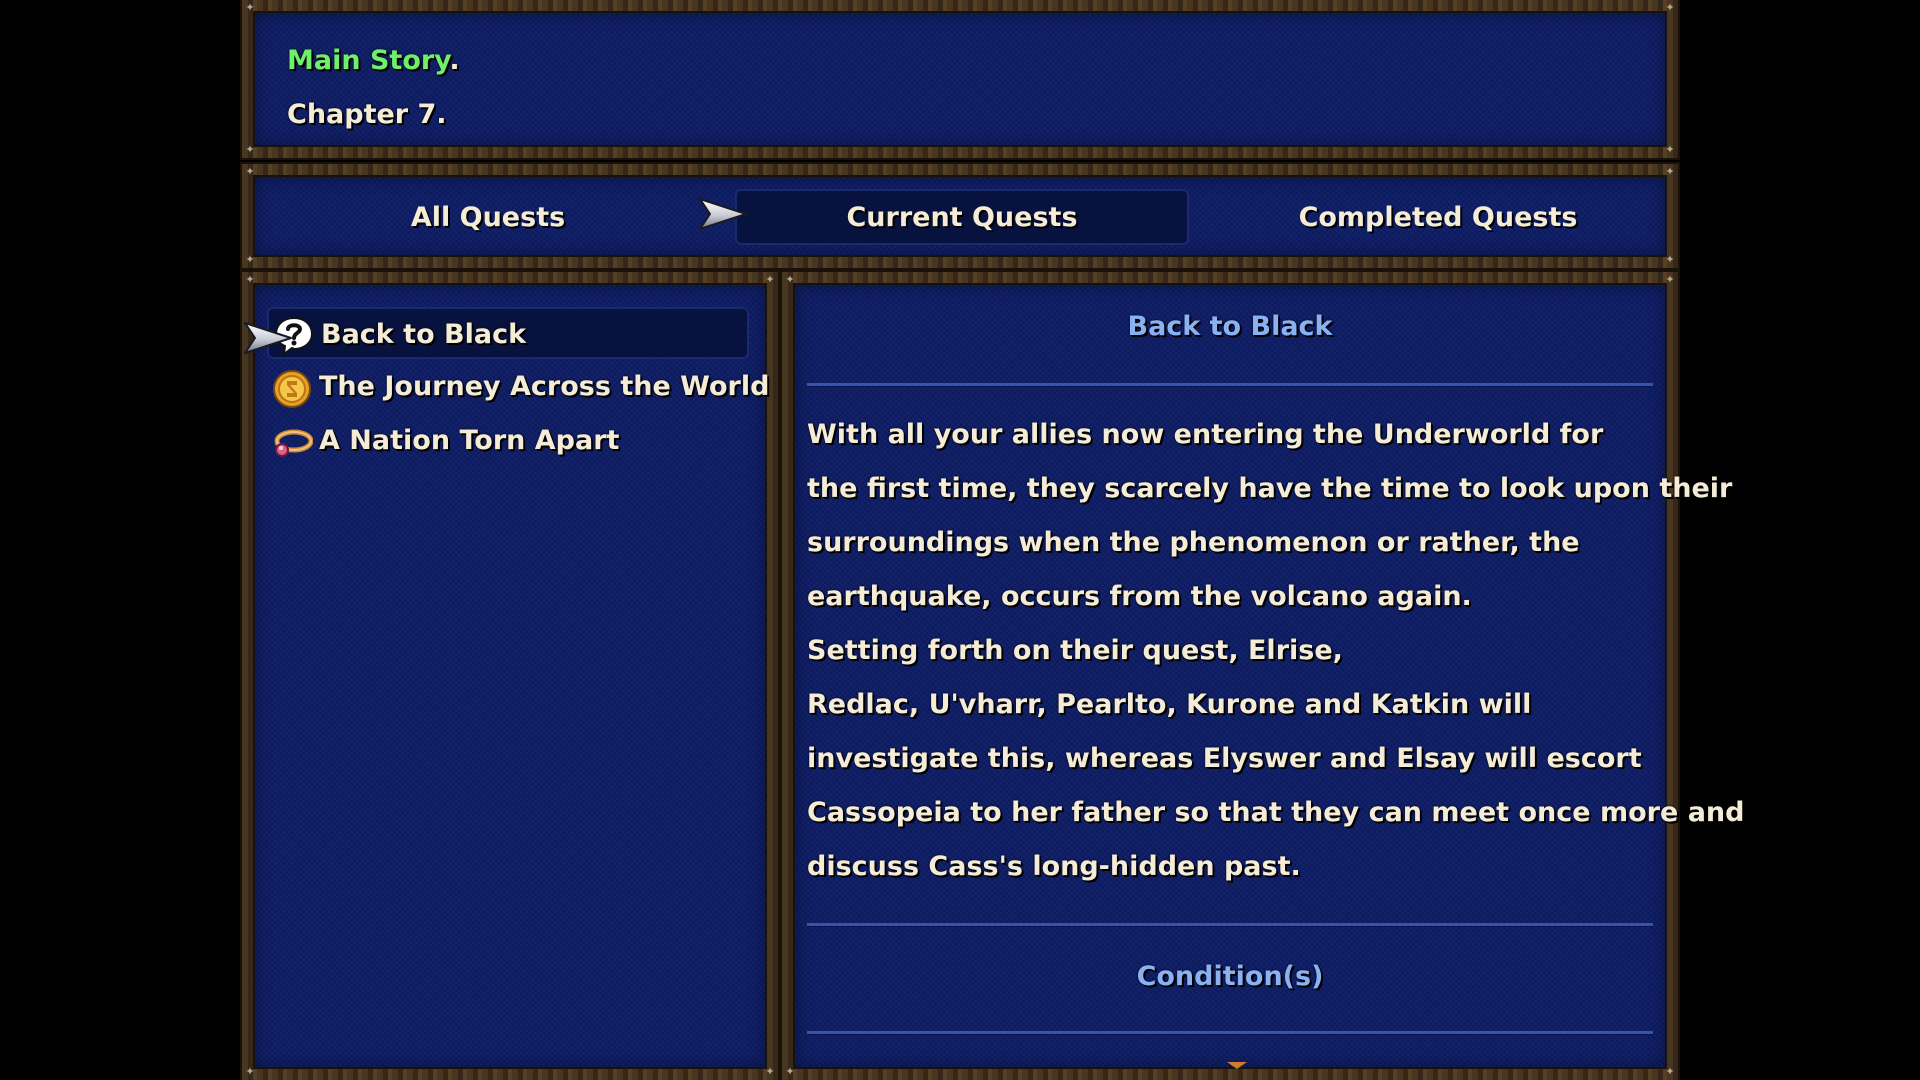 The height and width of the screenshot is (1080, 1920). What do you see at coordinates (1054, 866) in the screenshot?
I see `quest-description-line: discuss Cass's long-hidden past.` at bounding box center [1054, 866].